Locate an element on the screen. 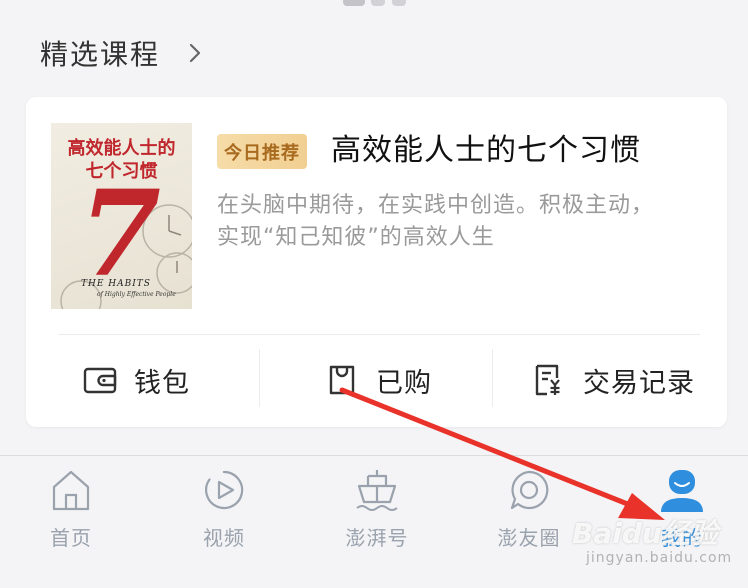  course-description: 在头脑中期待，在实践中创造。积极主动， 实现“知己知彼”的高效人生 is located at coordinates (457, 222).